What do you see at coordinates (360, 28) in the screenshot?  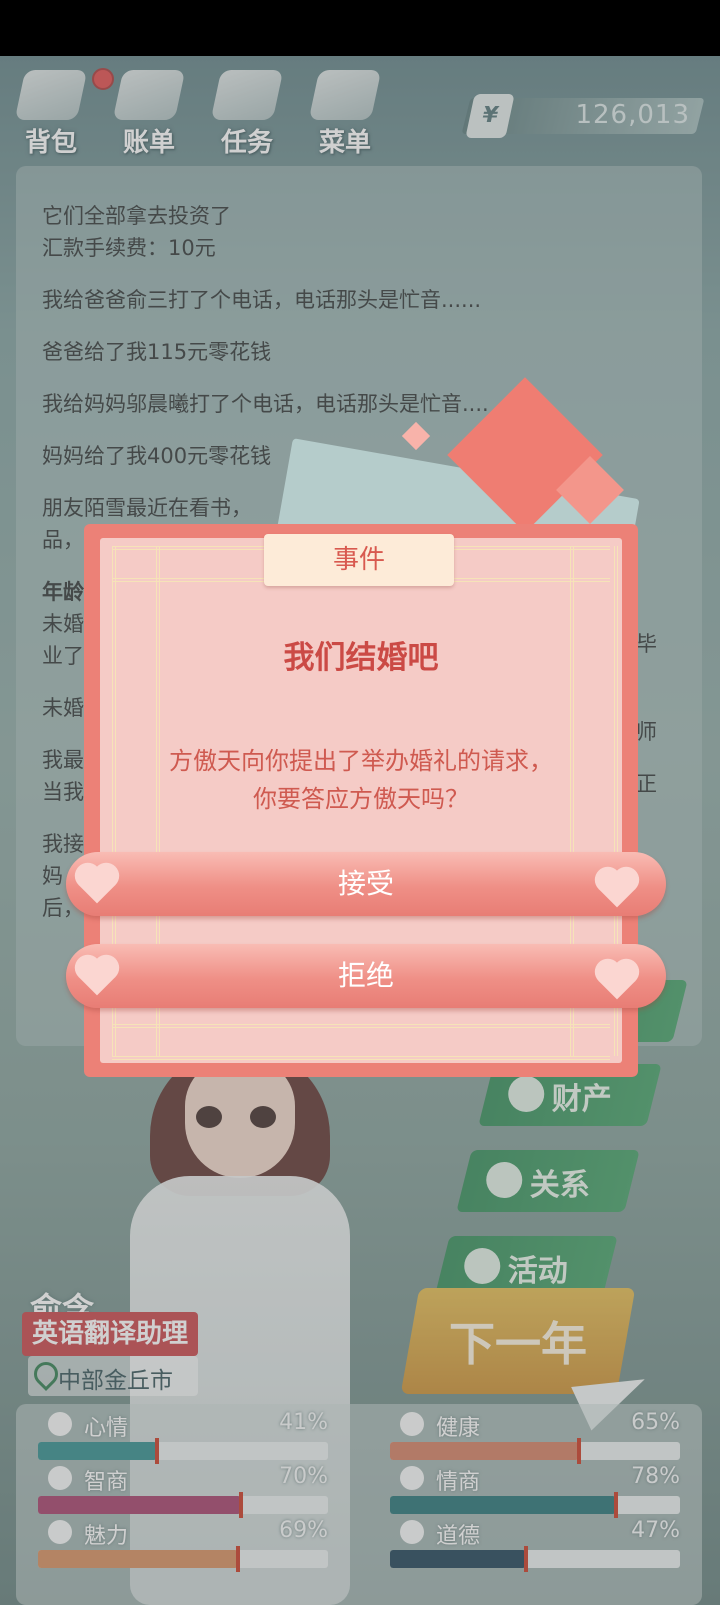 I see `status-bar` at bounding box center [360, 28].